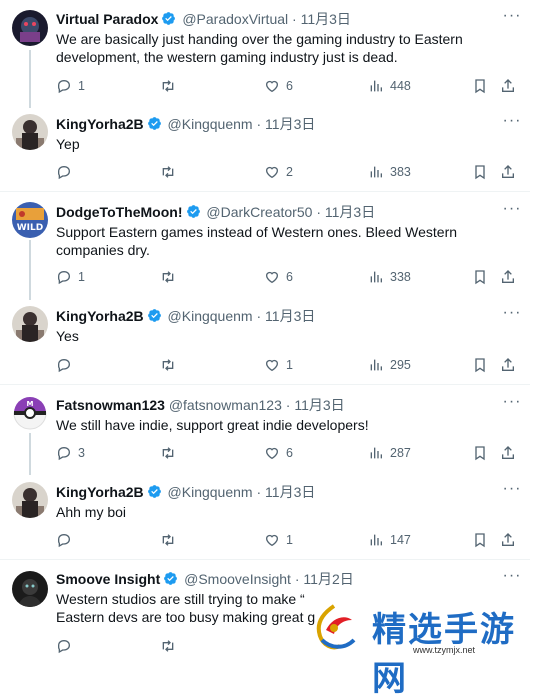 The width and height of the screenshot is (550, 700). What do you see at coordinates (108, 579) in the screenshot?
I see `author-name: Smoove Insight` at bounding box center [108, 579].